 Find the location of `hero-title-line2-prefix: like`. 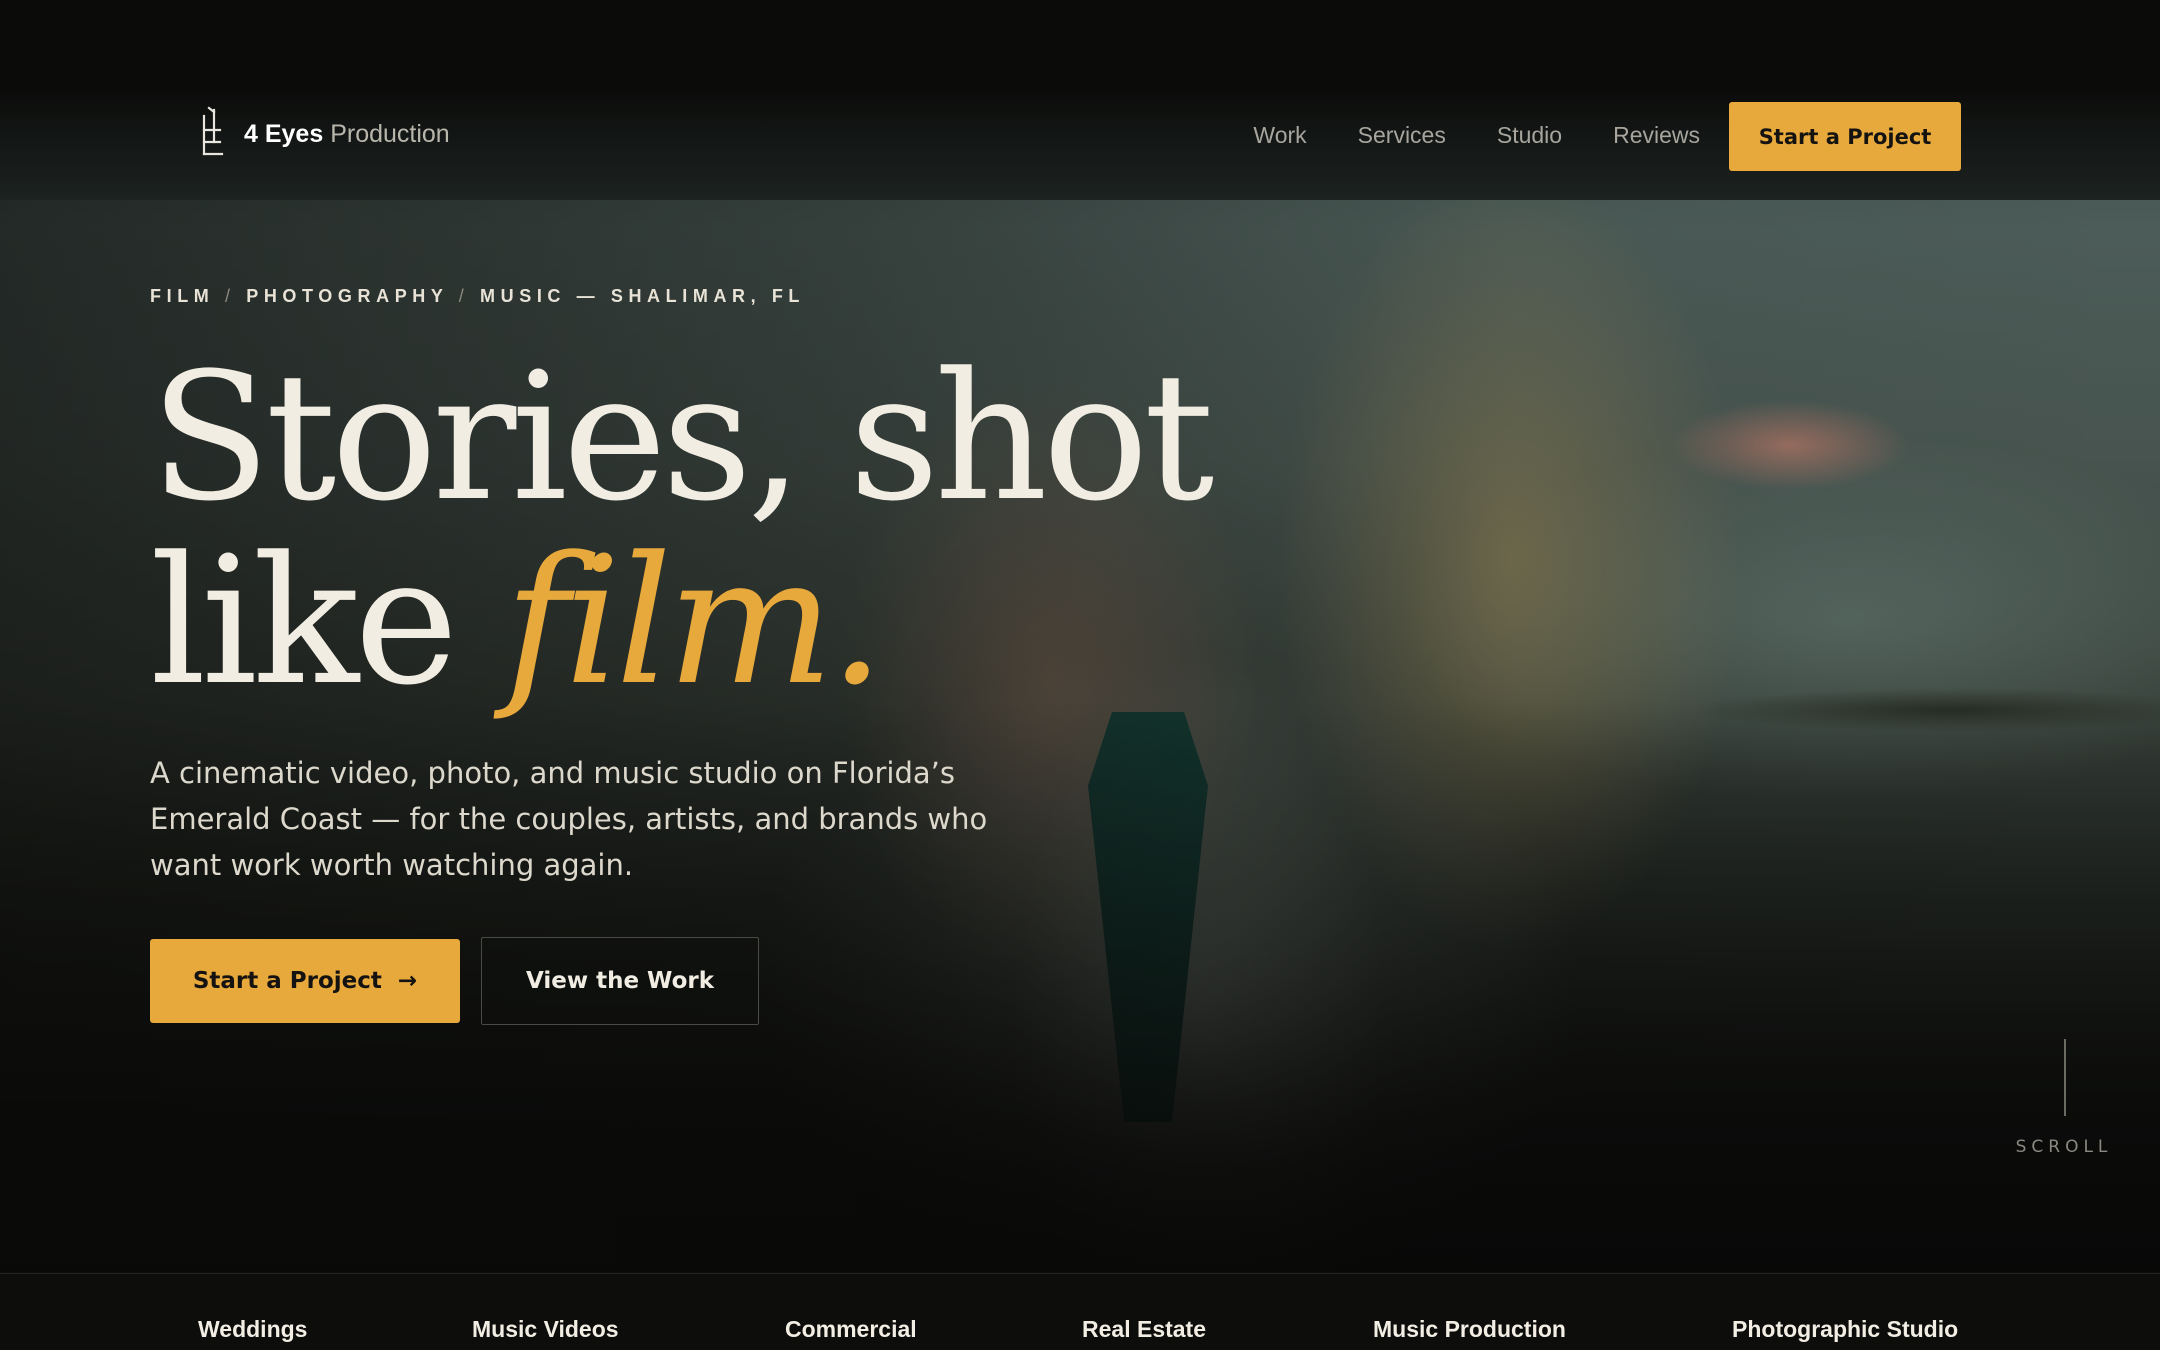

hero-title-line2-prefix: like is located at coordinates (327, 621).